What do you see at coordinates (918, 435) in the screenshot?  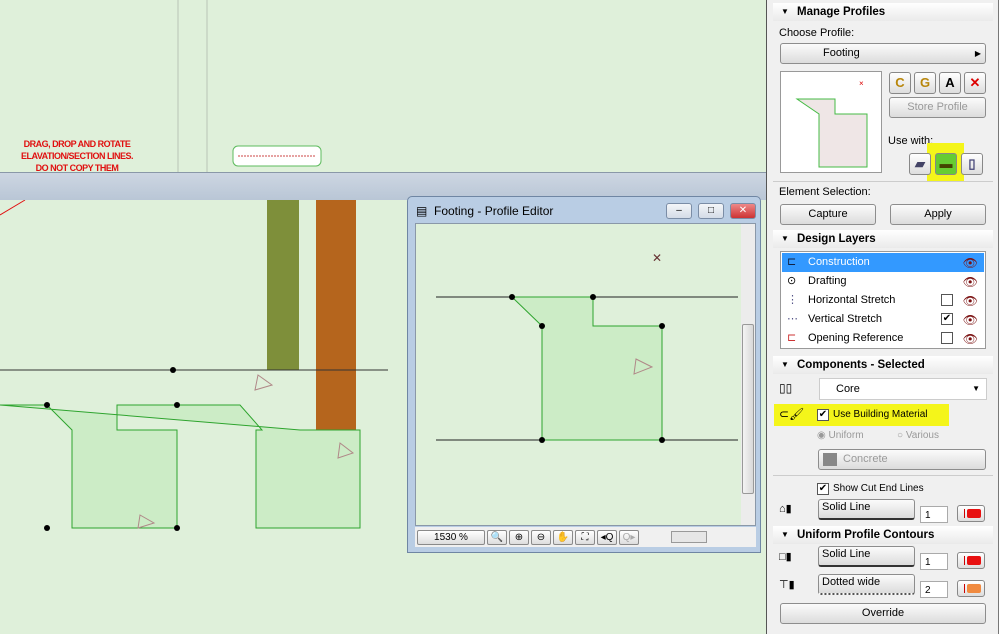 I see `various-radio: ○ Various` at bounding box center [918, 435].